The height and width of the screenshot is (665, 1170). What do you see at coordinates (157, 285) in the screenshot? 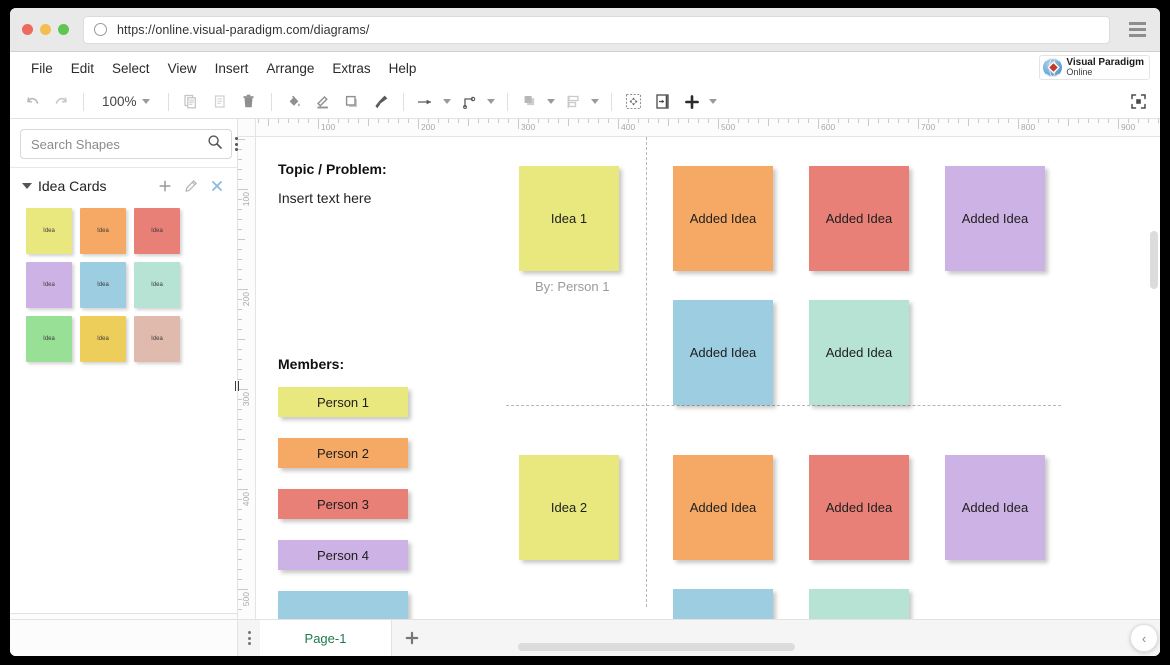
I see `palette-card-6: Idea` at bounding box center [157, 285].